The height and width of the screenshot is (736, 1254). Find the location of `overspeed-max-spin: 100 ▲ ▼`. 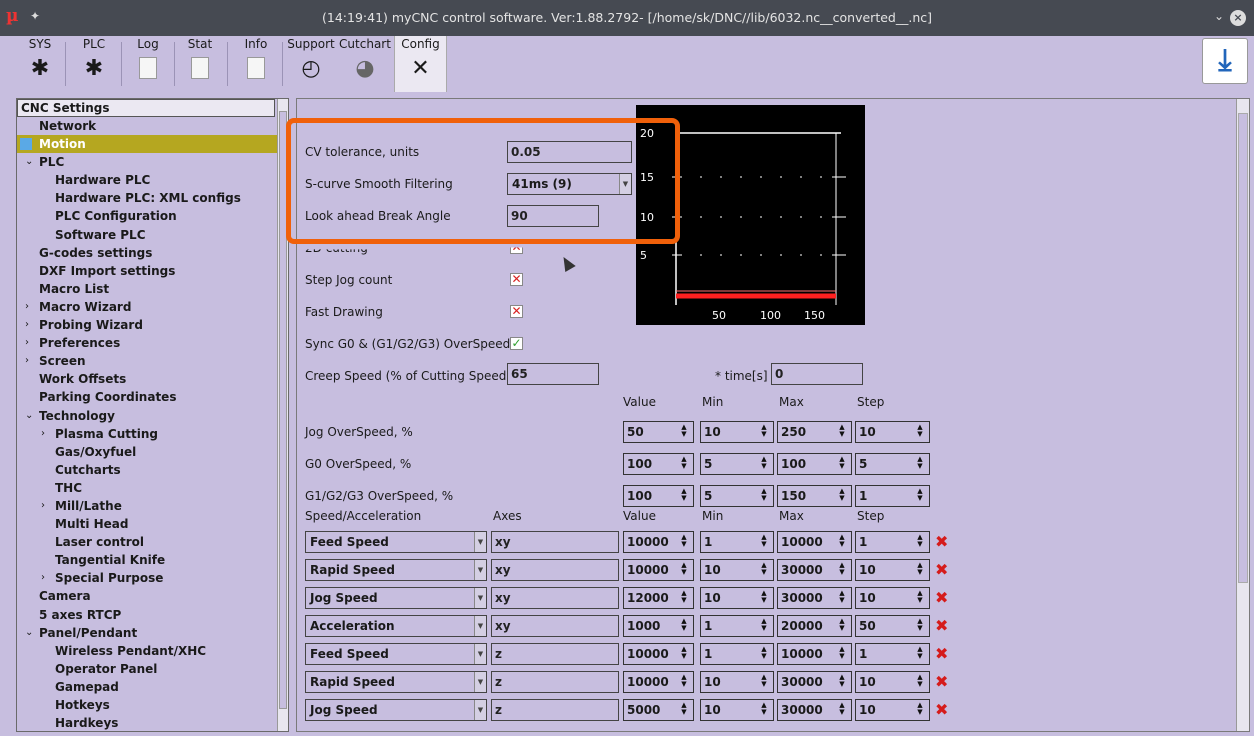

overspeed-max-spin: 100 ▲ ▼ is located at coordinates (814, 464).